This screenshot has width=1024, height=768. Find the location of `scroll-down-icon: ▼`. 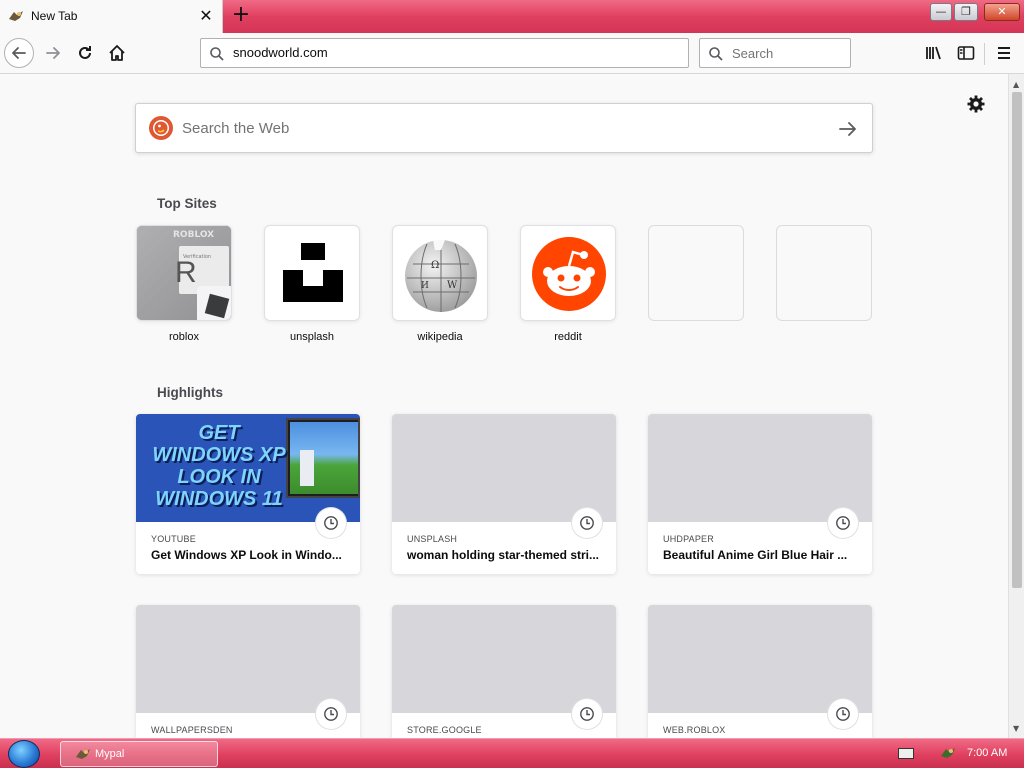

scroll-down-icon: ▼ is located at coordinates (1016, 728).